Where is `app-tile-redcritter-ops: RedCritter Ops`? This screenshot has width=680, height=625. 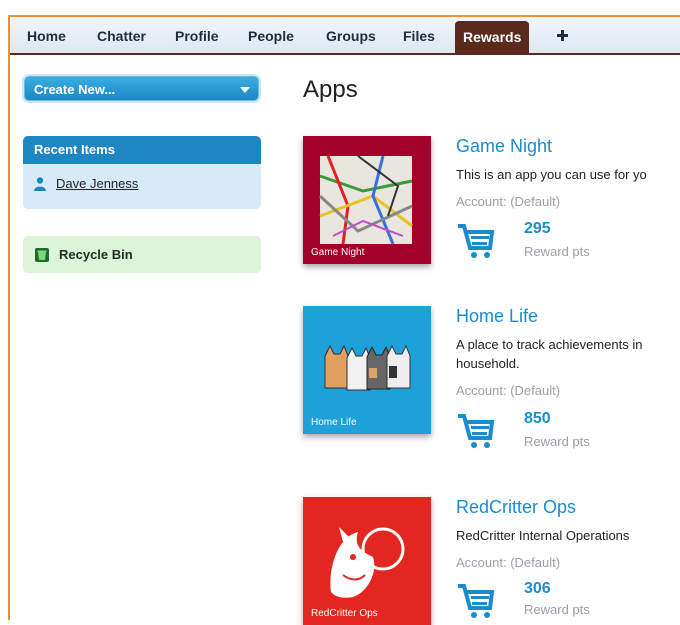
app-tile-redcritter-ops: RedCritter Ops is located at coordinates (367, 561).